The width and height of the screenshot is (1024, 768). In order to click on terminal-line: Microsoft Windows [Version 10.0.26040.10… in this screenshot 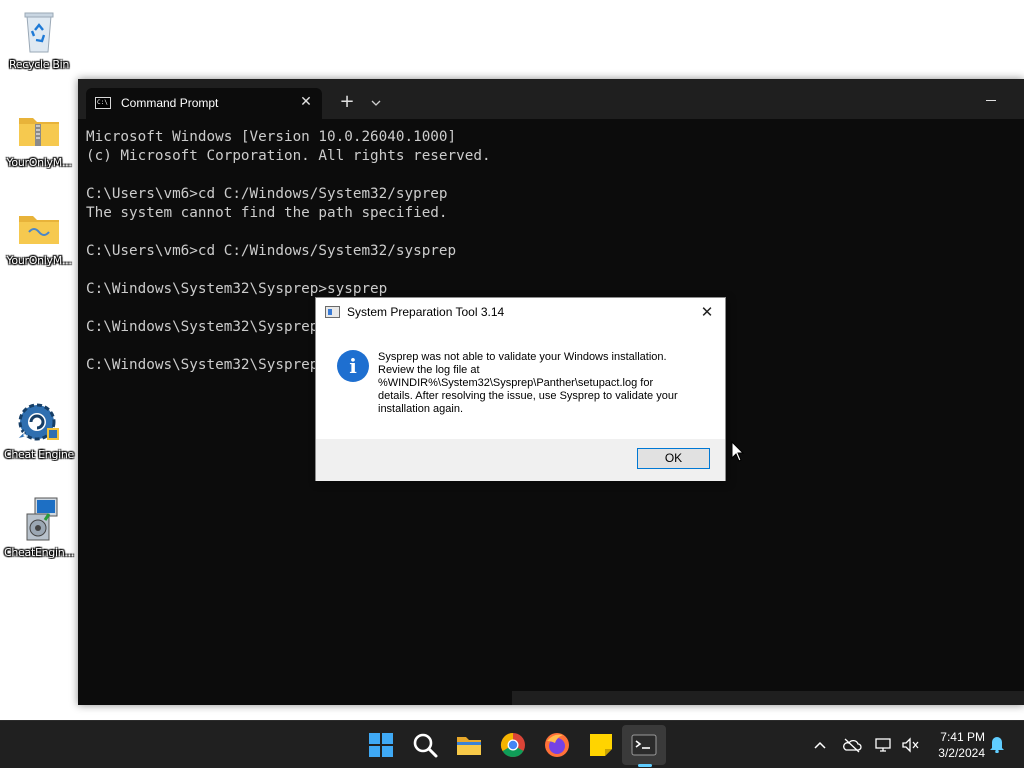, I will do `click(271, 137)`.